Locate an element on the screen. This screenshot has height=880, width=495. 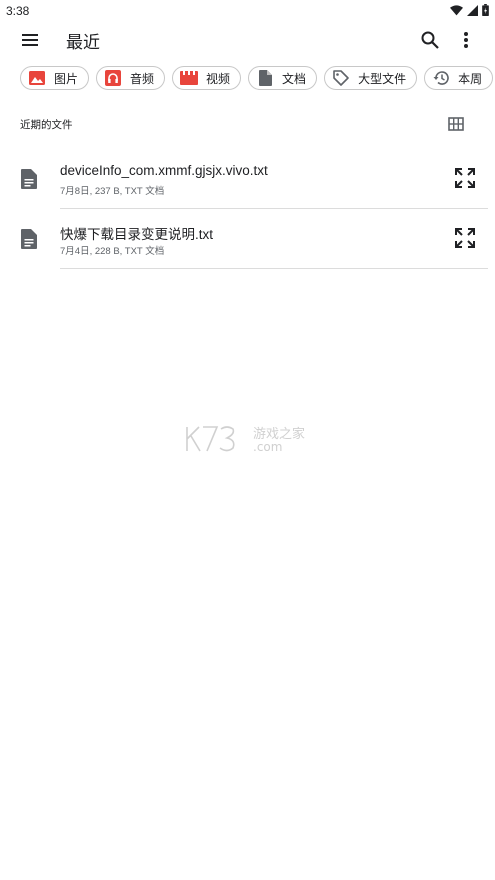
tag-icon is located at coordinates (341, 78).